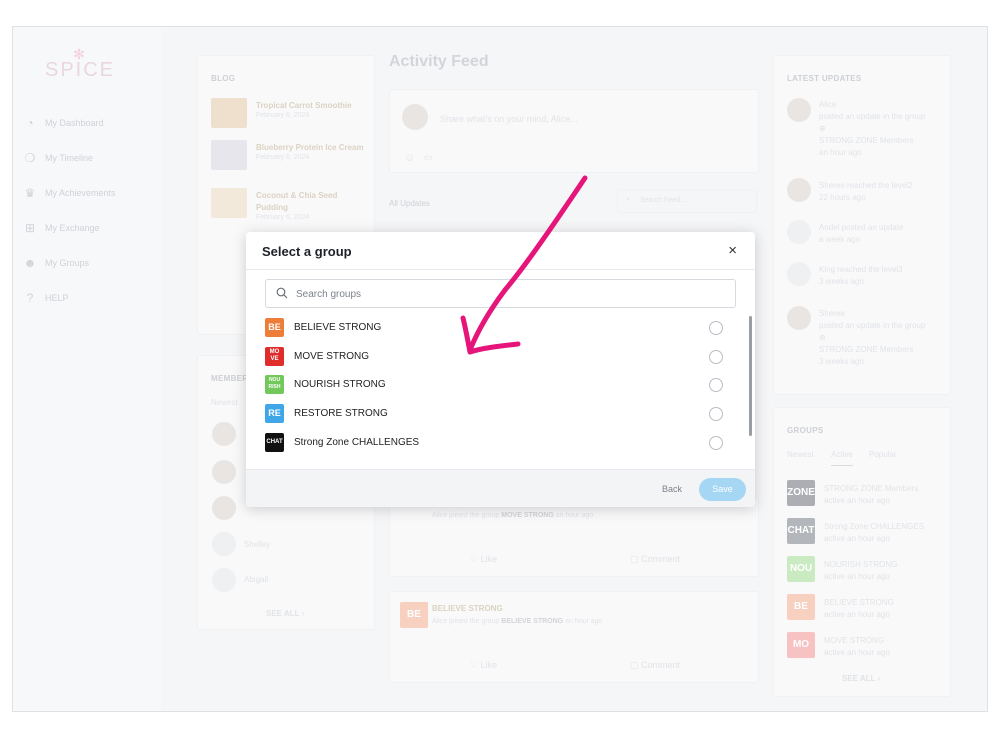 Image resolution: width=1000 pixels, height=750 pixels. I want to click on arrow-head, so click(490, 335).